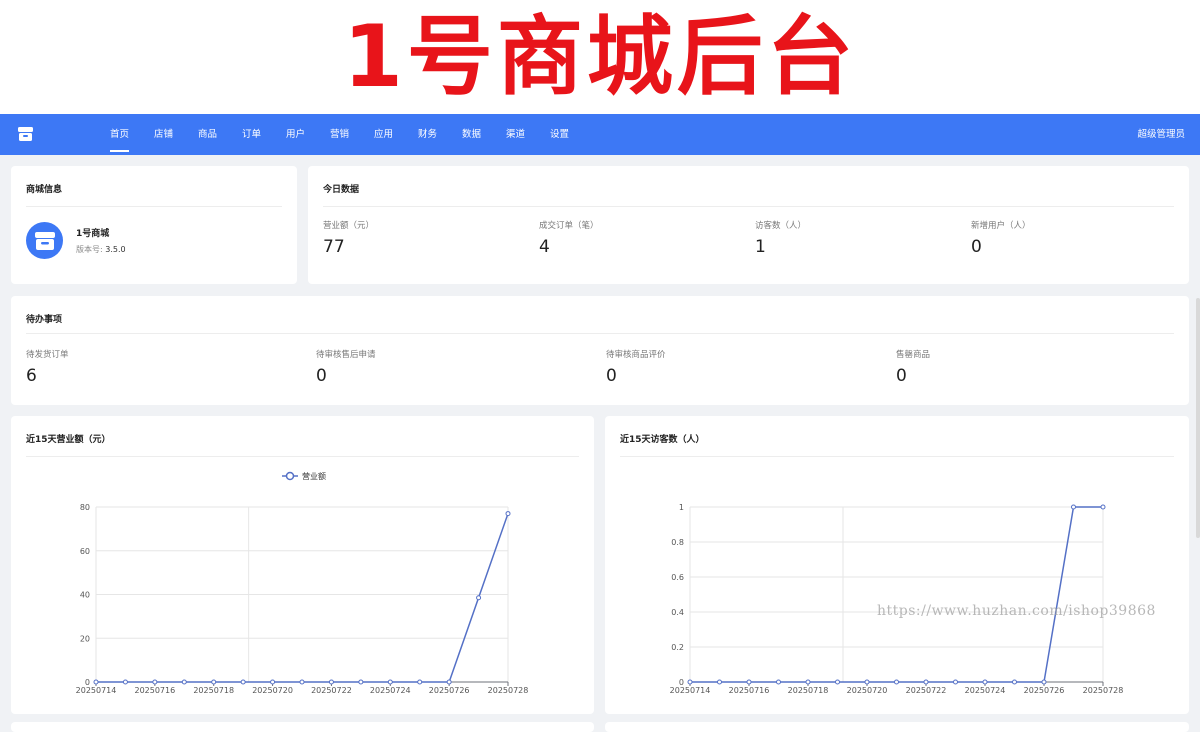 This screenshot has width=1200, height=732. Describe the element at coordinates (31, 376) in the screenshot. I see `todo-value: 6` at that location.